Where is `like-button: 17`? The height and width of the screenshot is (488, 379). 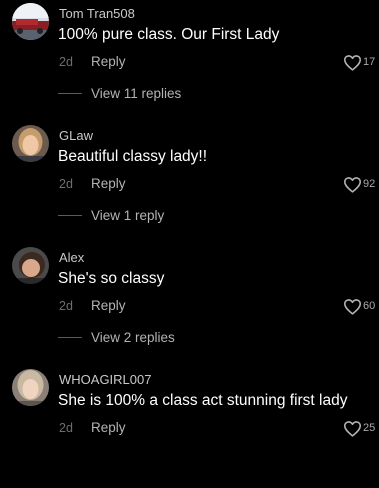 like-button: 17 is located at coordinates (359, 62).